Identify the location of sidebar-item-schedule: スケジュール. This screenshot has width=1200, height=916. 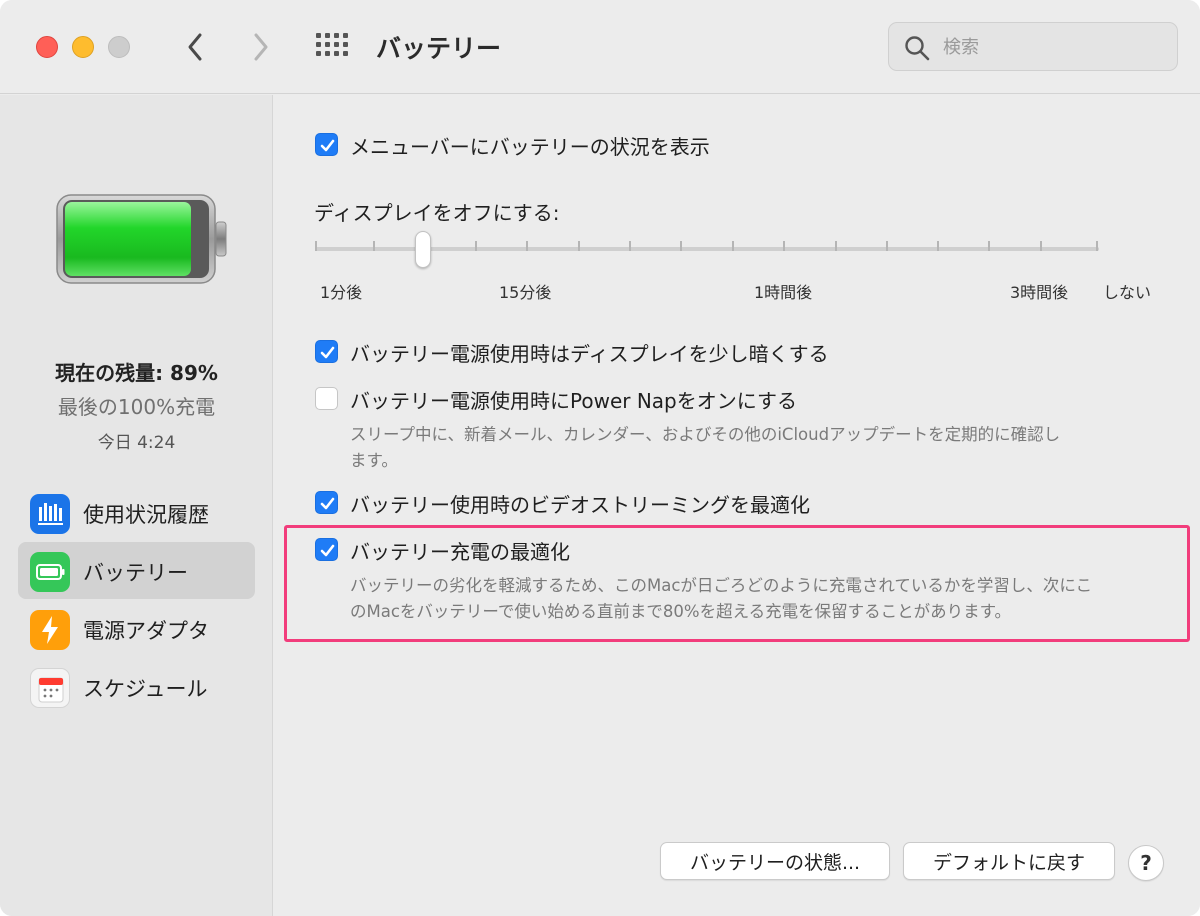
(136, 686).